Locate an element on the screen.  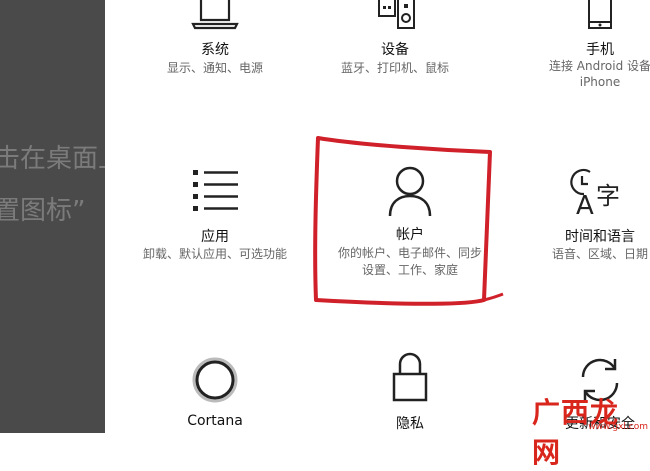
time-language-icon: A 字 is located at coordinates (595, 193).